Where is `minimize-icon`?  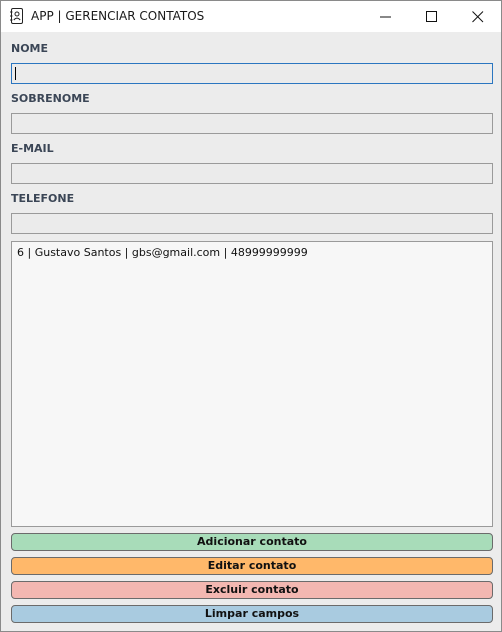 minimize-icon is located at coordinates (385, 17).